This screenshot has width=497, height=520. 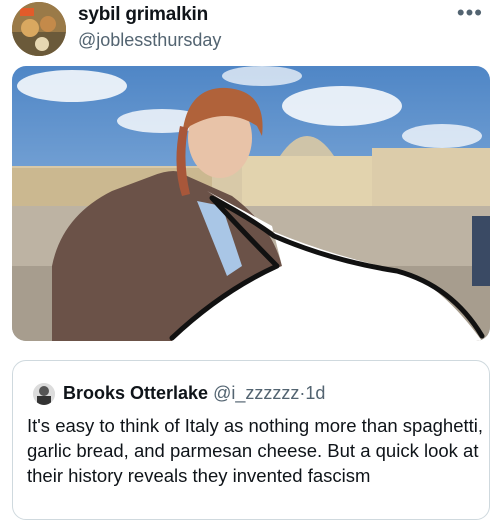 I want to click on quoted-author-avatar, so click(x=44, y=394).